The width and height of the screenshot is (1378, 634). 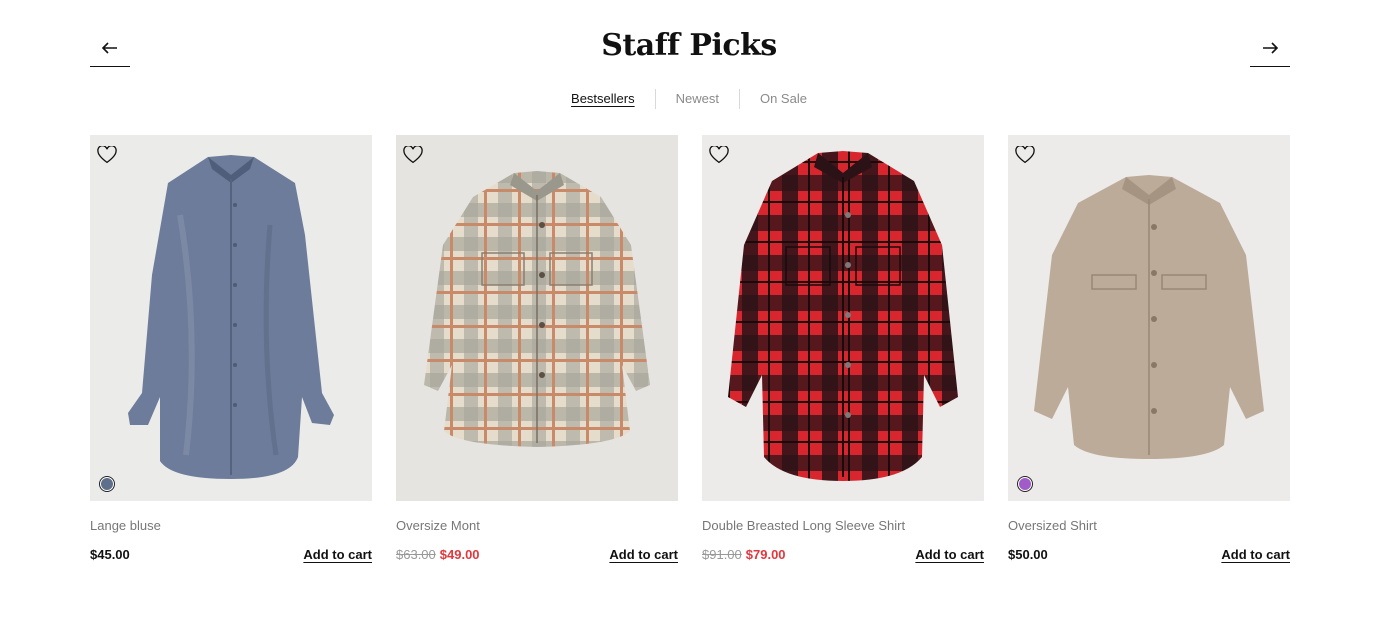 I want to click on price-row: $91.00 $79.00 Add to cart, so click(x=843, y=554).